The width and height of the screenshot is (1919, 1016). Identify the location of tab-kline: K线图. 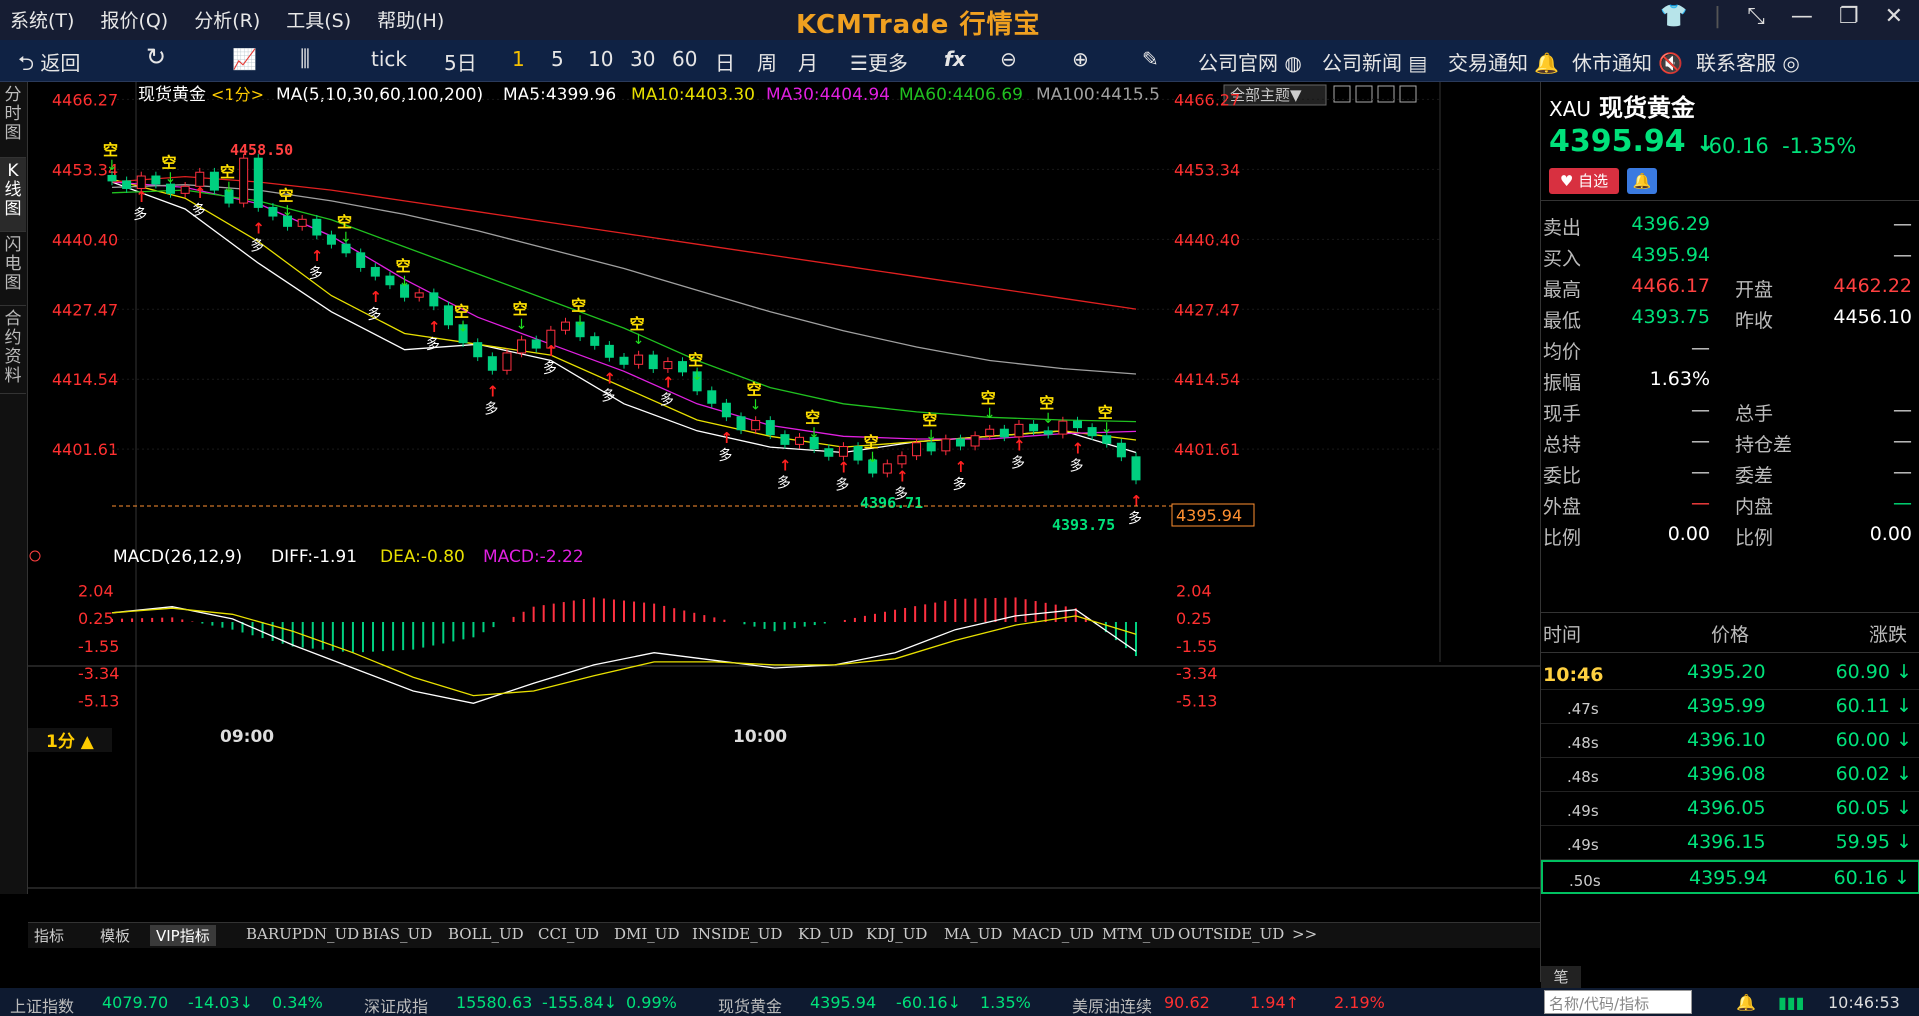
(13, 195).